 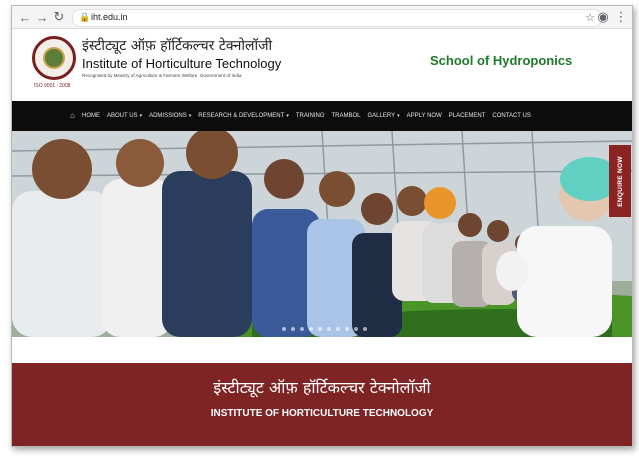 I want to click on menu-icon: ⋮, so click(x=621, y=17).